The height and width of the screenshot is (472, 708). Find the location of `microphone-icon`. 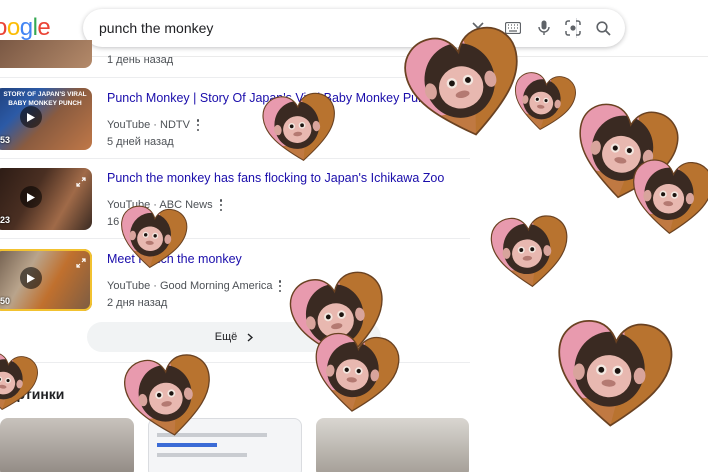

microphone-icon is located at coordinates (544, 28).